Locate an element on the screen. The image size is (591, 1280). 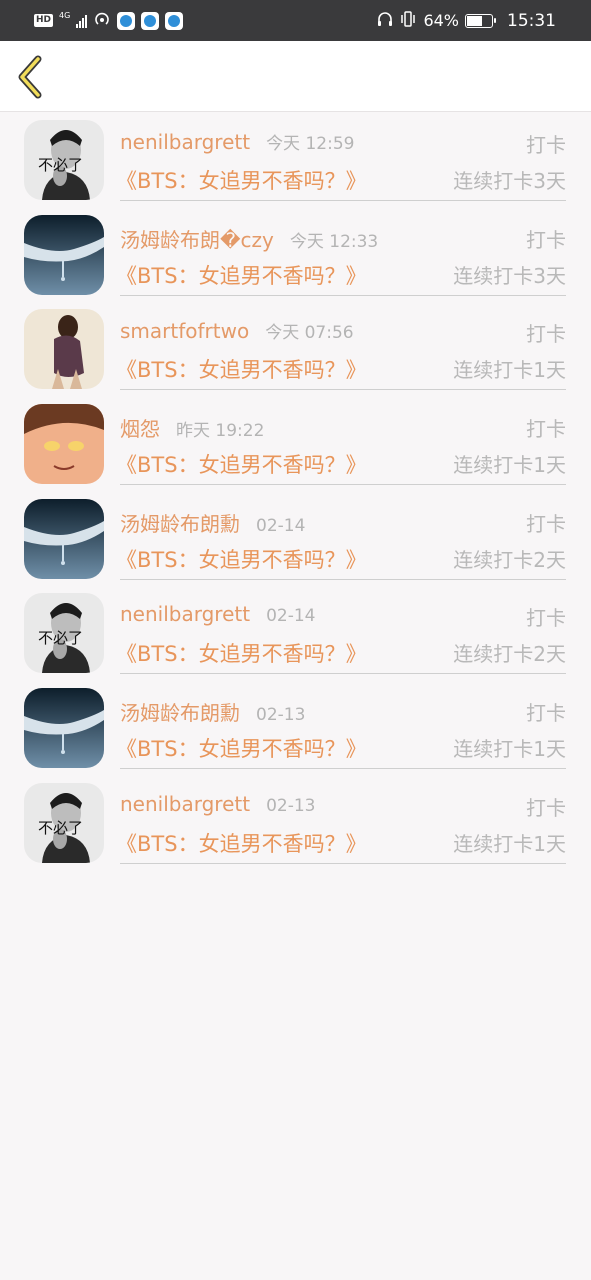
username-text: 汤姆龄布朗�czy is located at coordinates (197, 239).